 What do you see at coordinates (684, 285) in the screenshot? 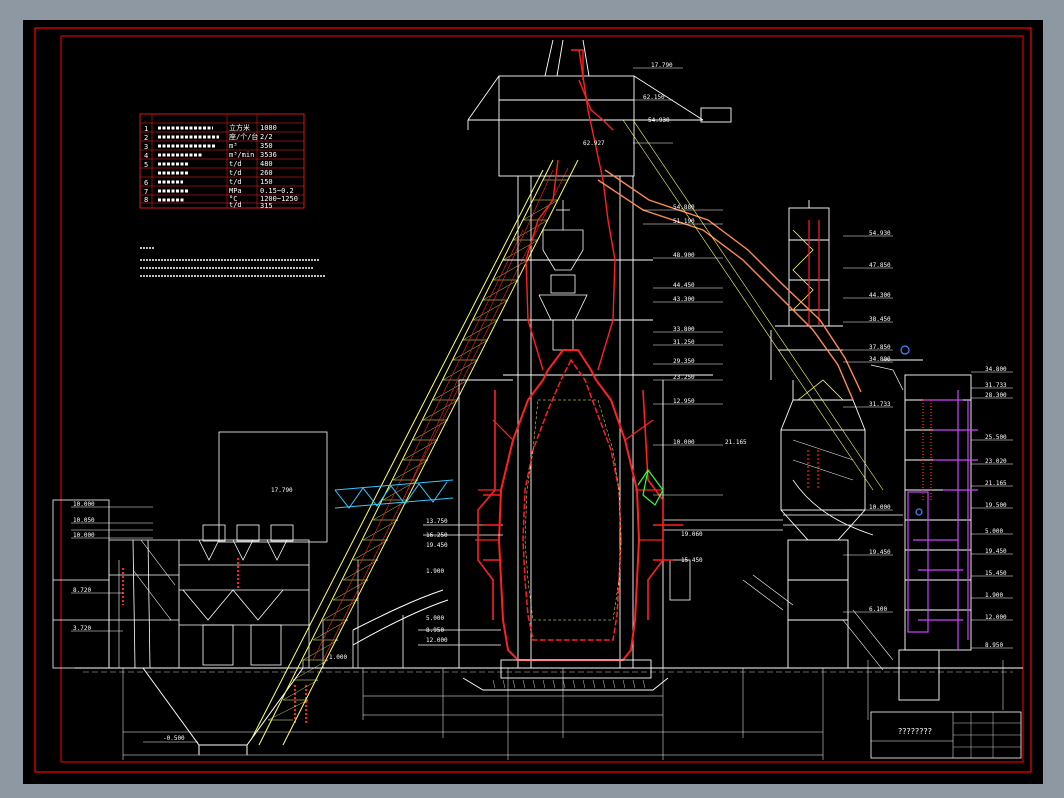
I see `elev-label: 44.450` at bounding box center [684, 285].